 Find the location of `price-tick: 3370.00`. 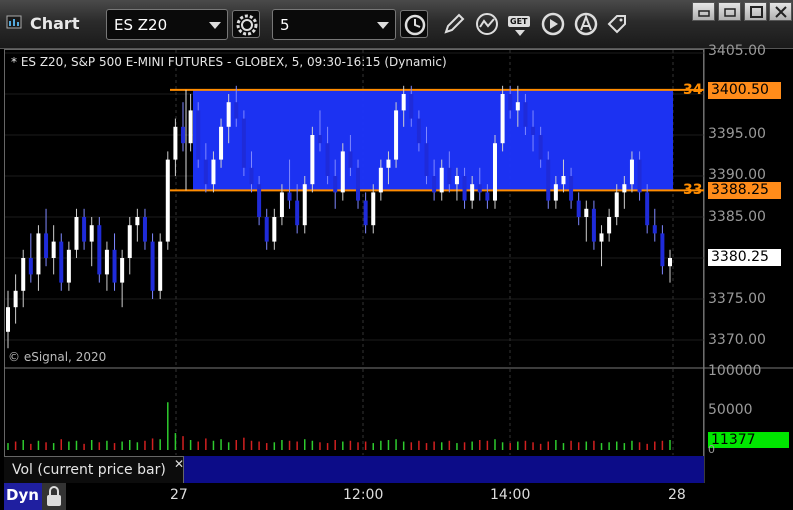

price-tick: 3370.00 is located at coordinates (737, 340).